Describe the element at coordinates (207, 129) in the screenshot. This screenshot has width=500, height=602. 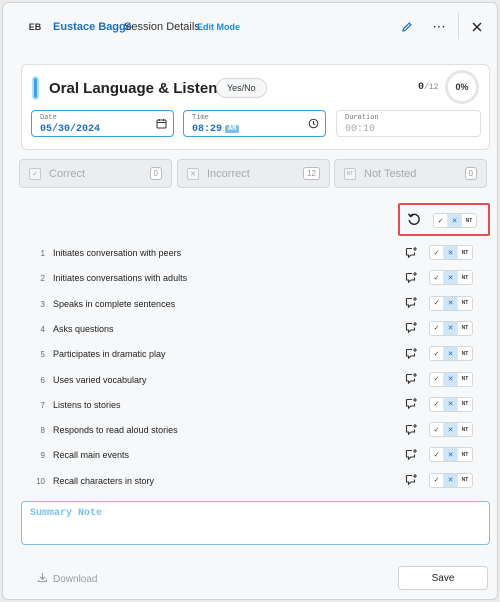
I see `time-text: 08:29` at that location.